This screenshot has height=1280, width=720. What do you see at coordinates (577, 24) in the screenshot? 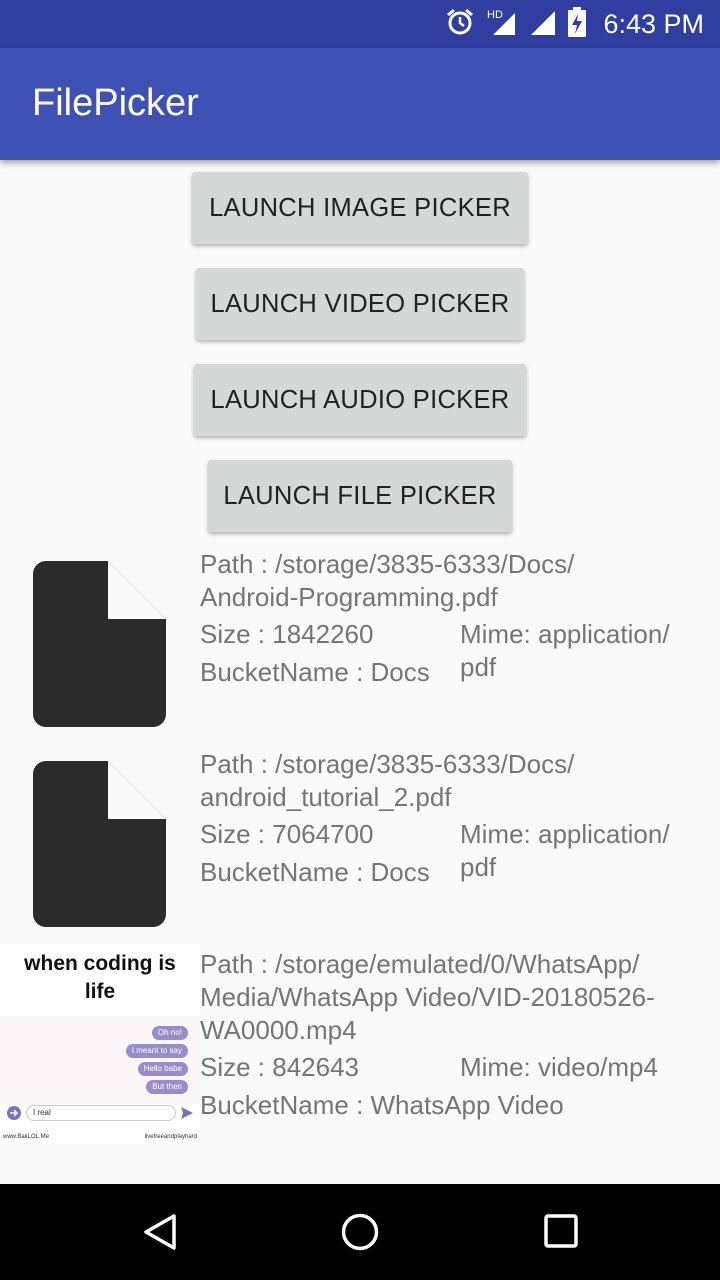
I see `battery-charging-icon` at bounding box center [577, 24].